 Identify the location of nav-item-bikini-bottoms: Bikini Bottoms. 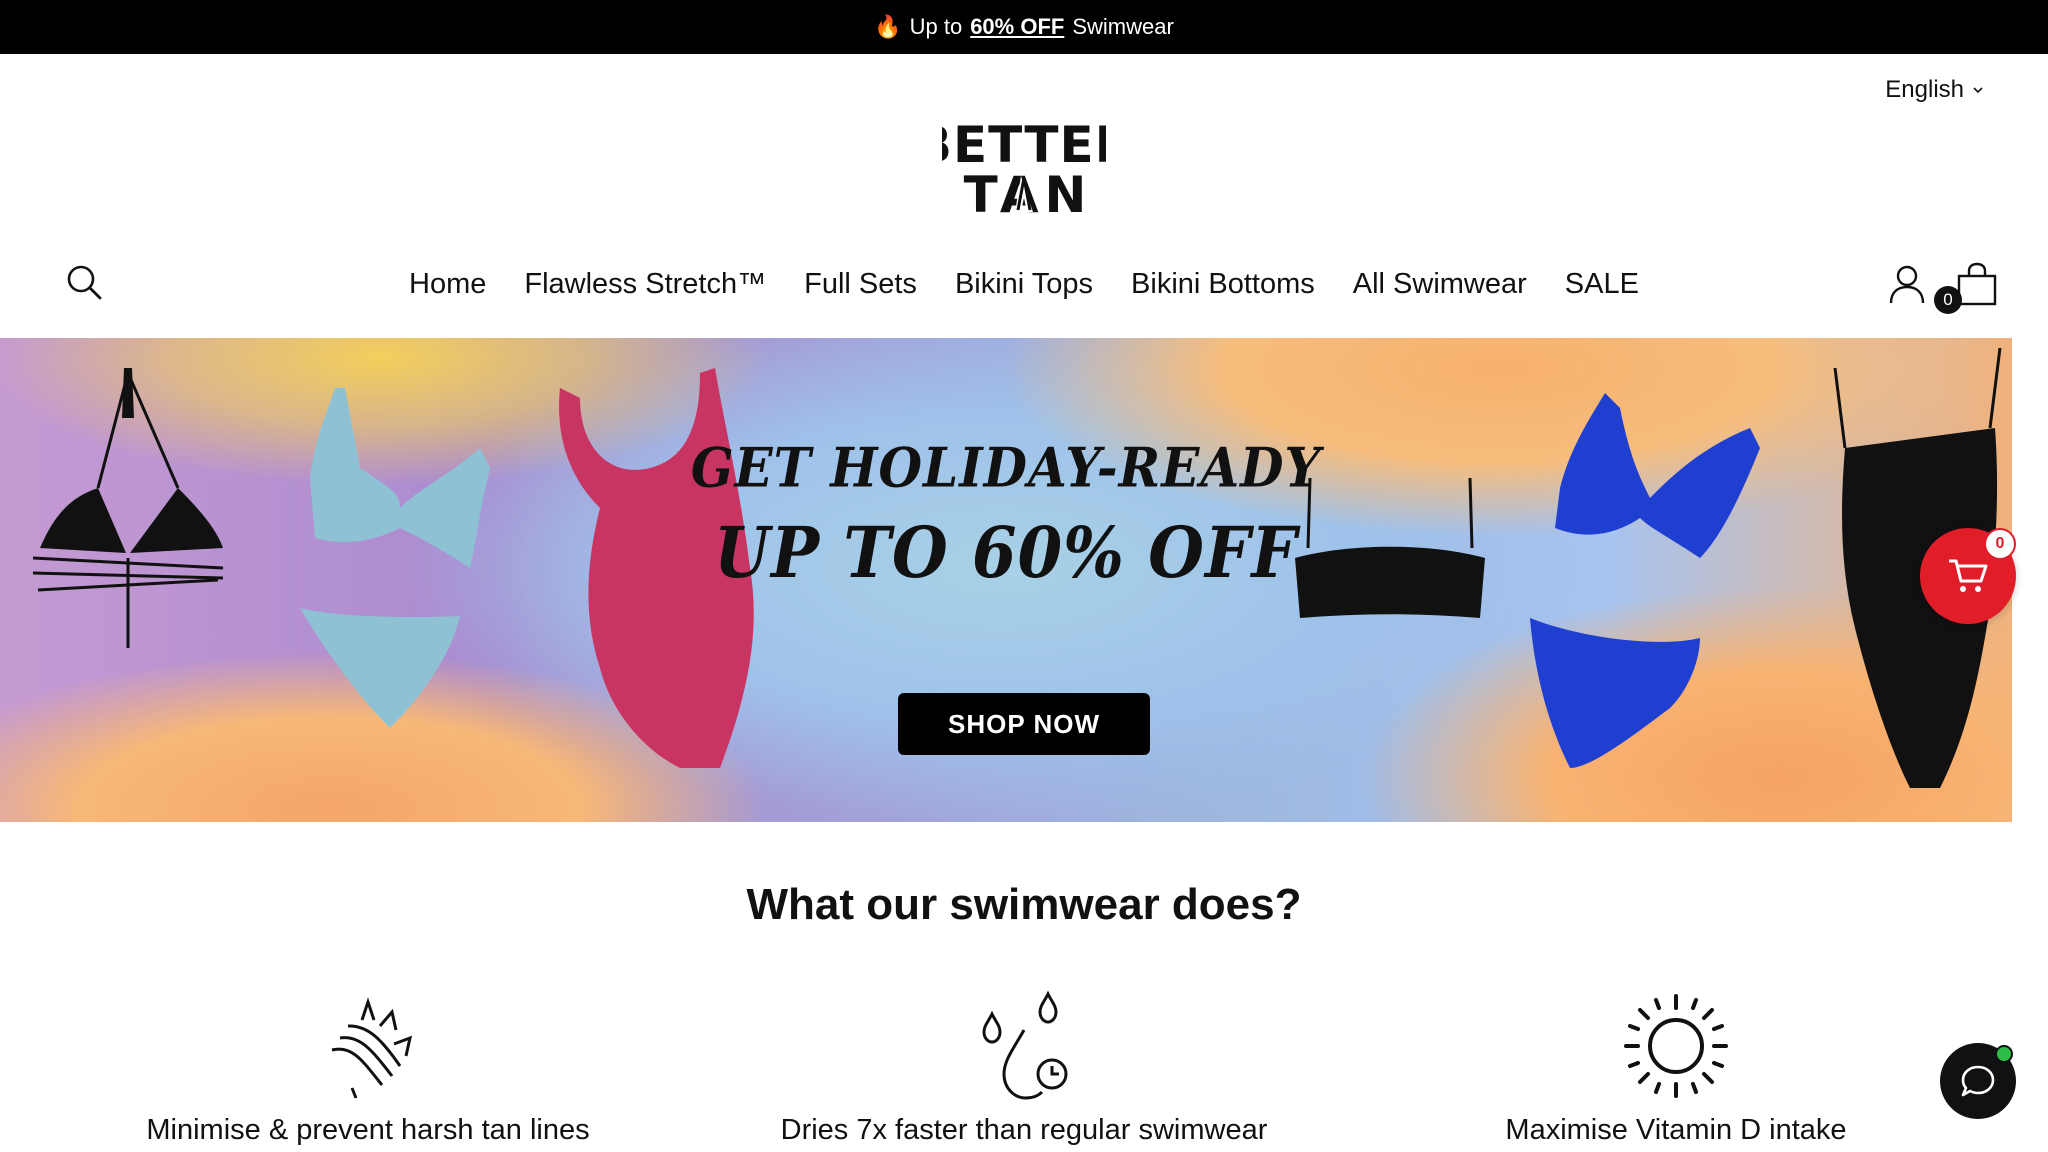
(1223, 284).